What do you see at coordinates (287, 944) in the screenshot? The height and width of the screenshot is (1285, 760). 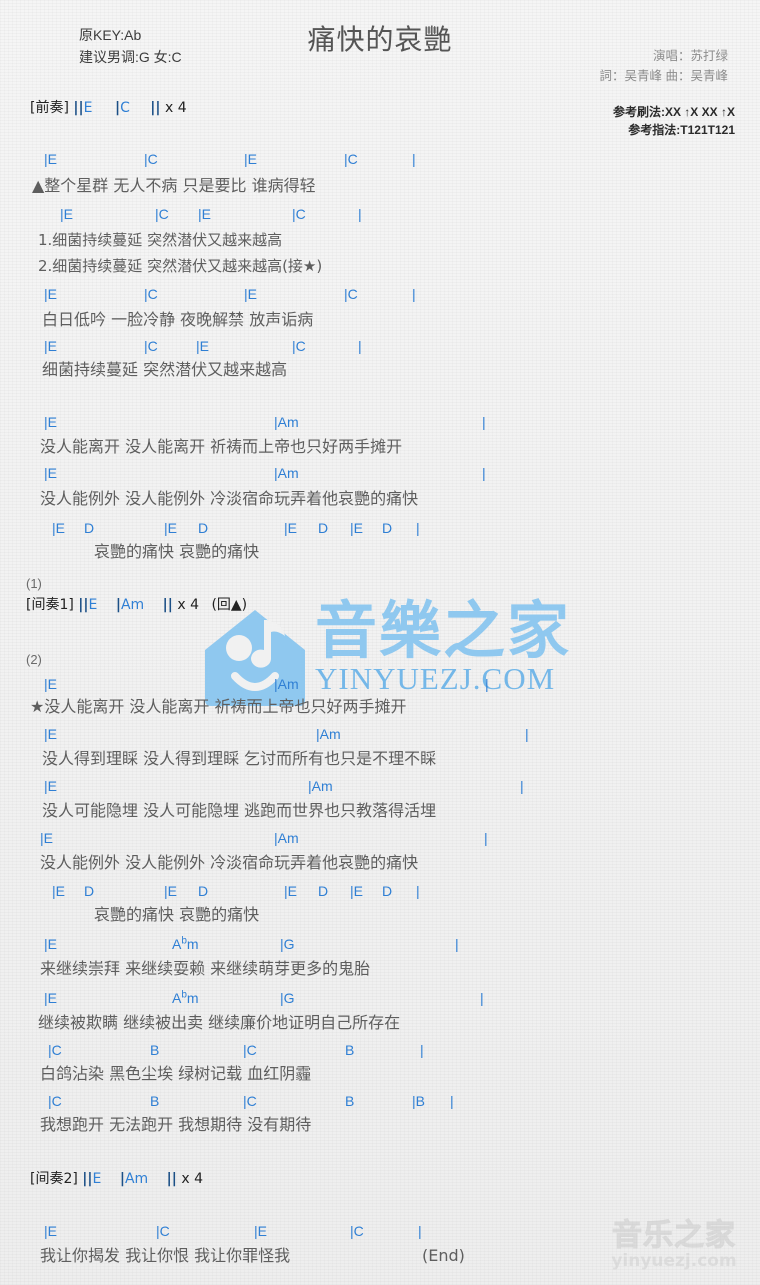 I see `chord-bridge-l1-3: |G` at bounding box center [287, 944].